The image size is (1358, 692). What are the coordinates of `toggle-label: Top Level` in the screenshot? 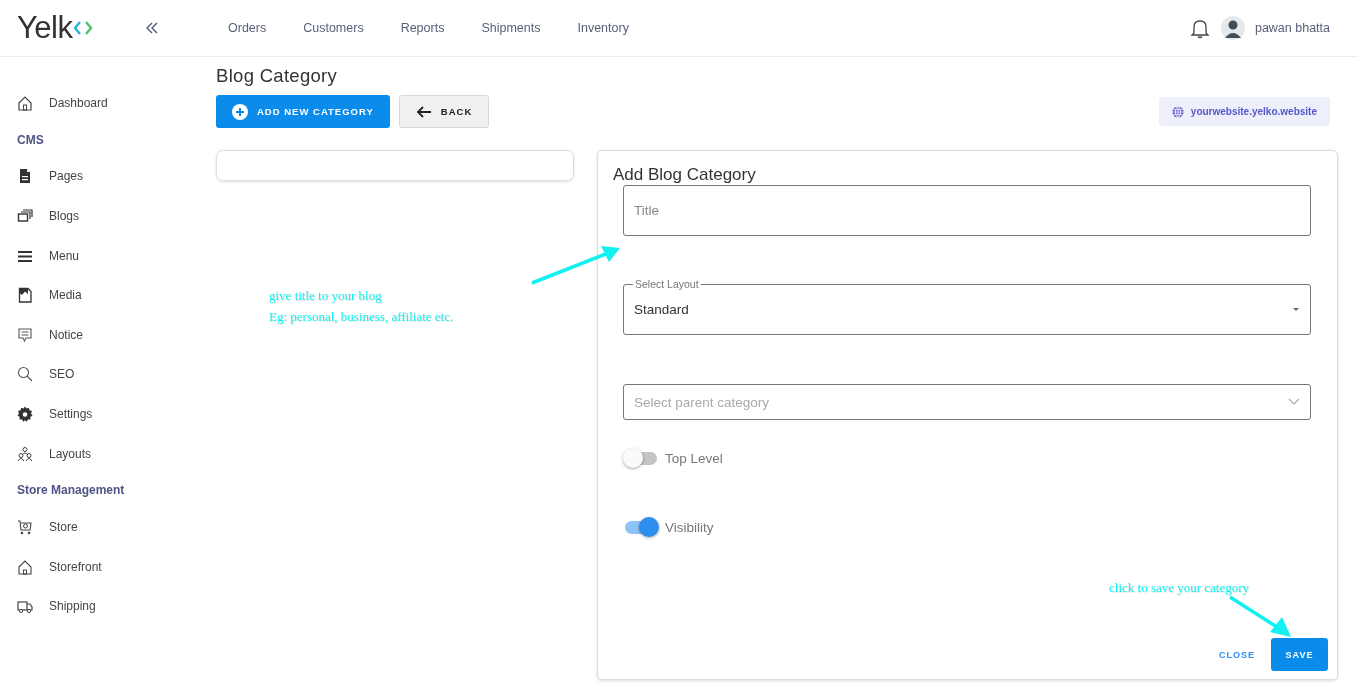 It's located at (694, 458).